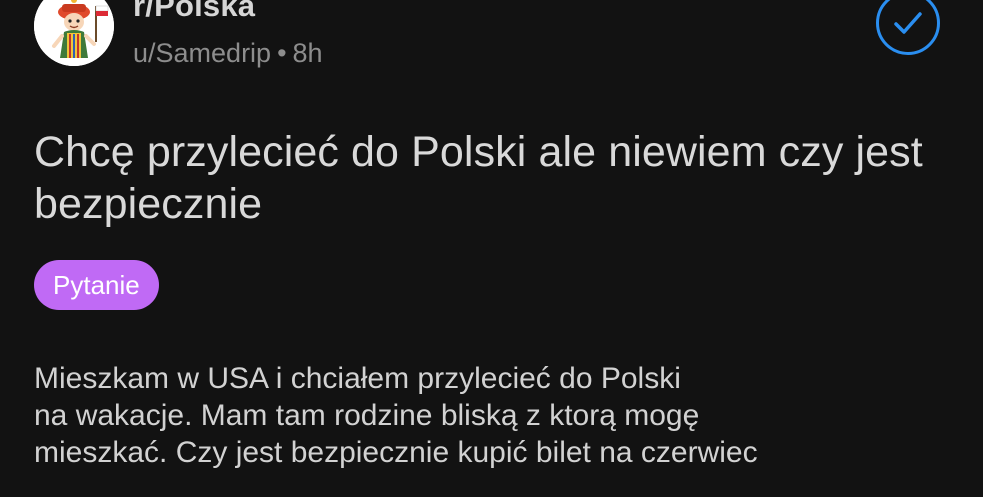 This screenshot has height=497, width=983. I want to click on checkmark-glyph, so click(908, 23).